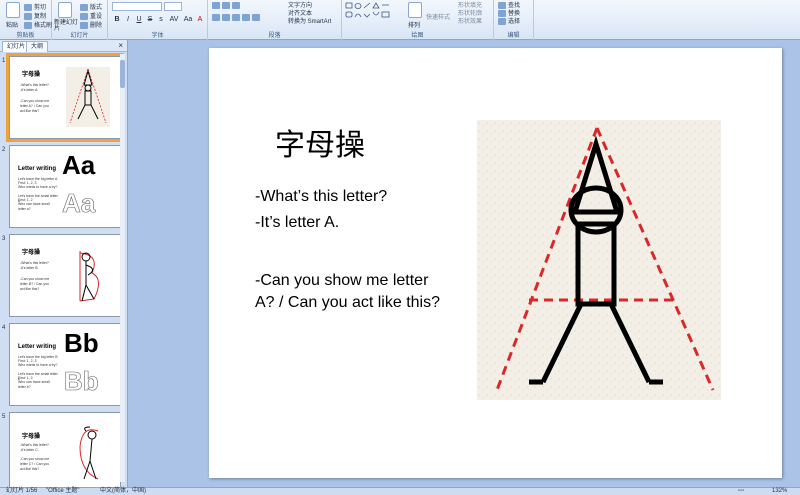  I want to click on change-case-button: Aa, so click(188, 19).